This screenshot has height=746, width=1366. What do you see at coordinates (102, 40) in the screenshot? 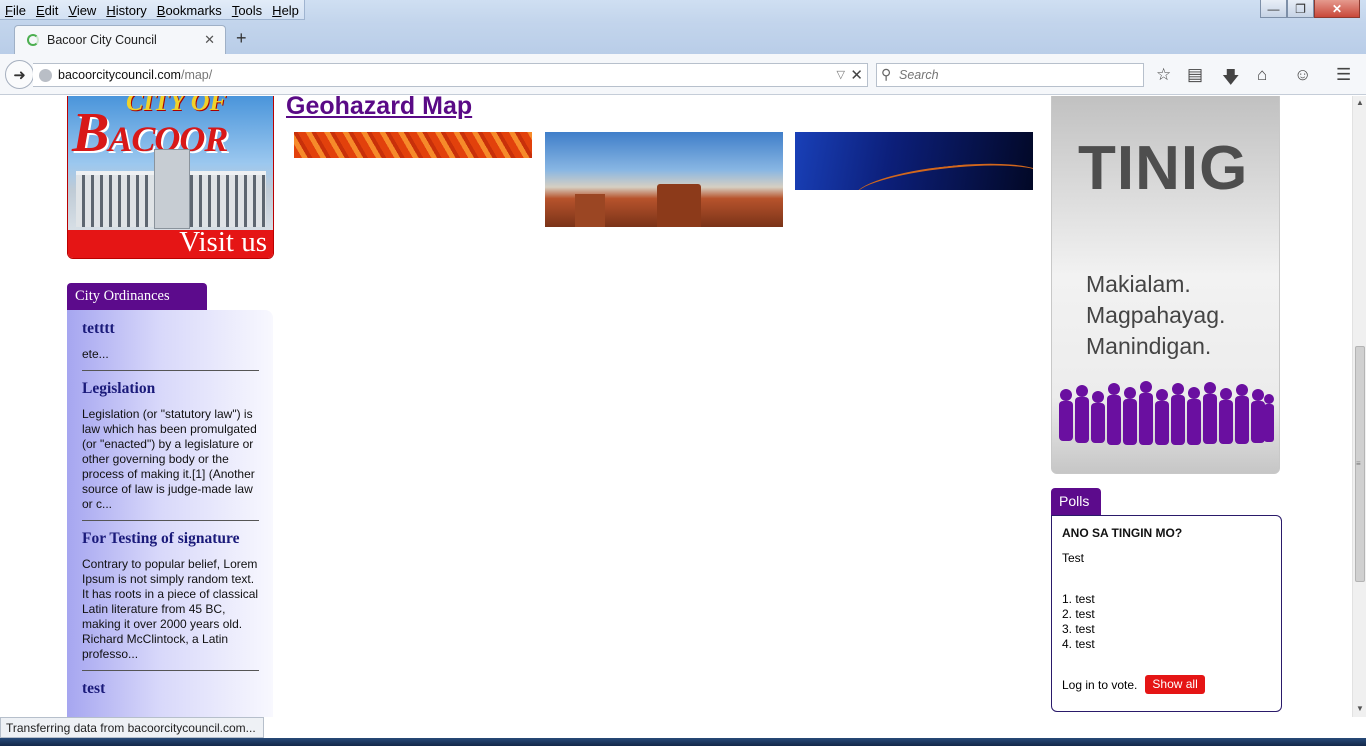
I see `tab-title: Bacoor City Council` at bounding box center [102, 40].